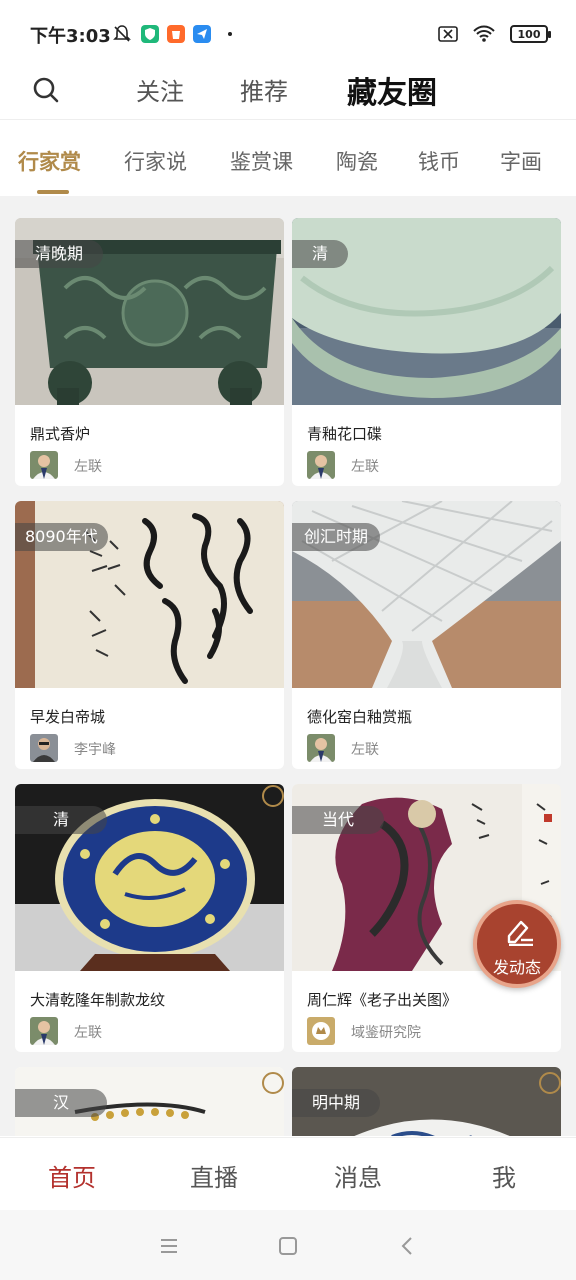 This screenshot has width=576, height=1280. What do you see at coordinates (149, 918) in the screenshot?
I see `feed-card: 清 大清乾隆年制款龙纹 左联` at bounding box center [149, 918].